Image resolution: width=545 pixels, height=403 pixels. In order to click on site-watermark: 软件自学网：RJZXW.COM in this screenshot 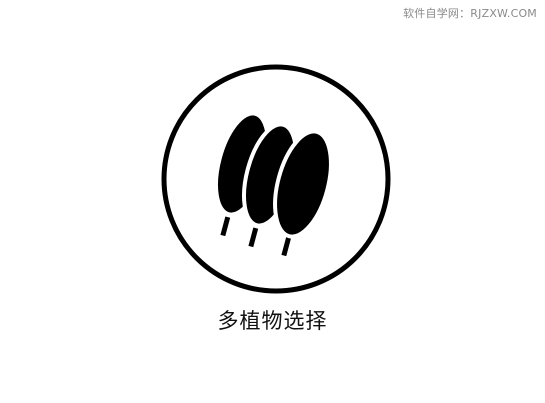, I will do `click(470, 13)`.